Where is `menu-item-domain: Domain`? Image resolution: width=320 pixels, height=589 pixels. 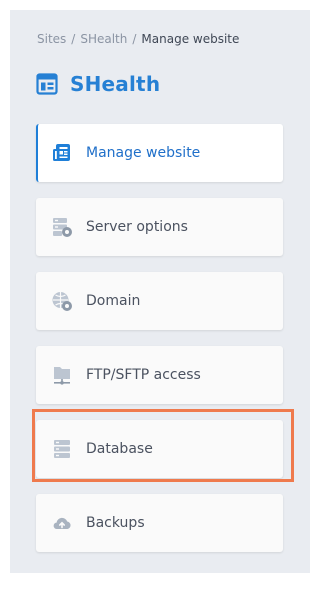 menu-item-domain: Domain is located at coordinates (159, 301).